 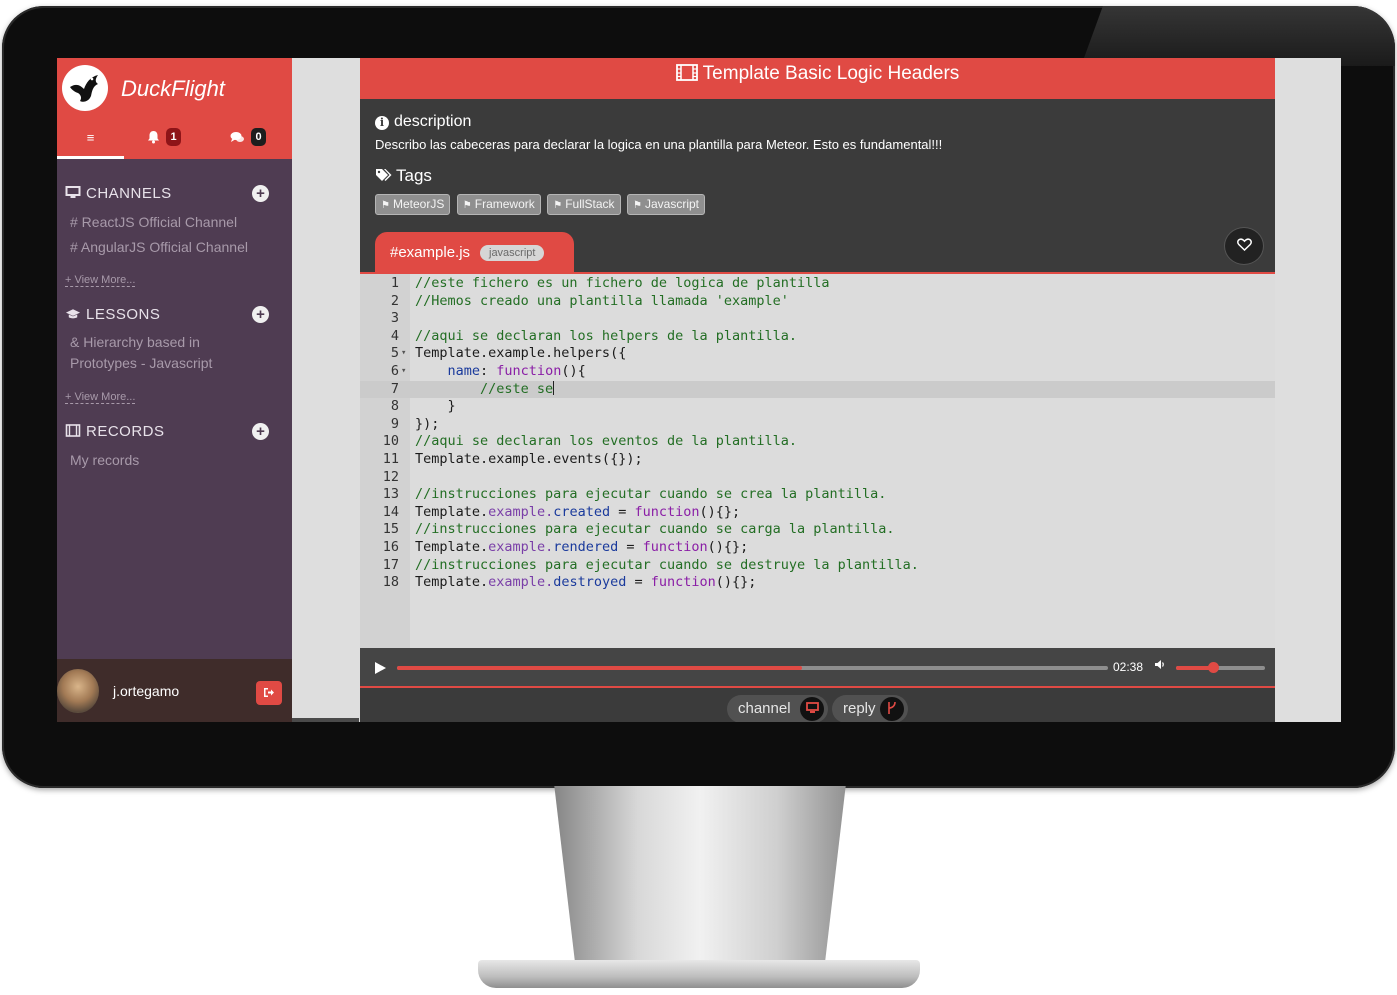 I want to click on code-text: Template.example.created = function(){};, so click(x=578, y=511).